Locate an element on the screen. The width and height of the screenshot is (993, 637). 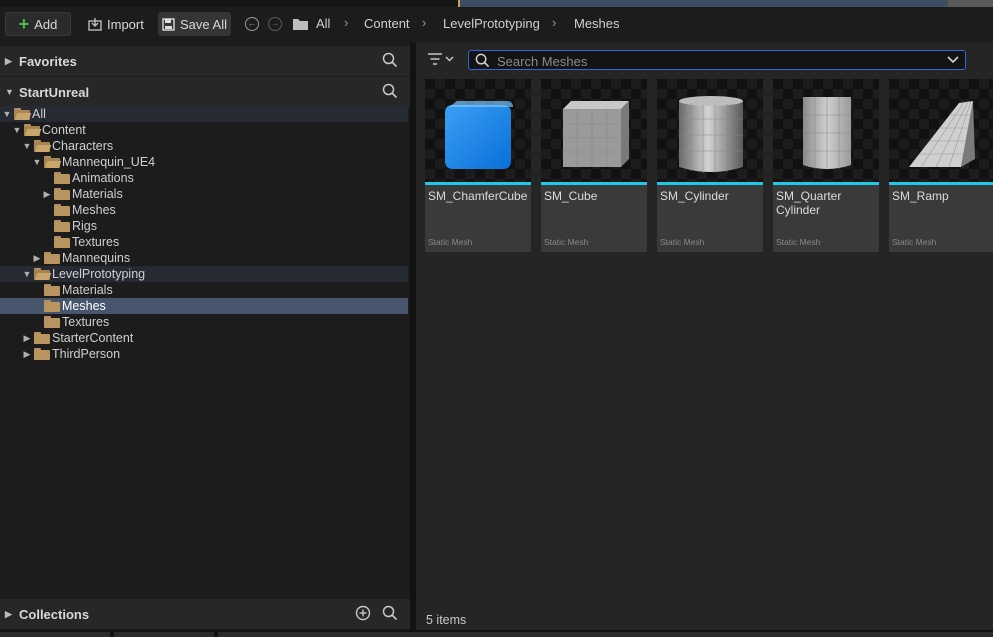
save-all-button-label: Save All is located at coordinates (203, 24).